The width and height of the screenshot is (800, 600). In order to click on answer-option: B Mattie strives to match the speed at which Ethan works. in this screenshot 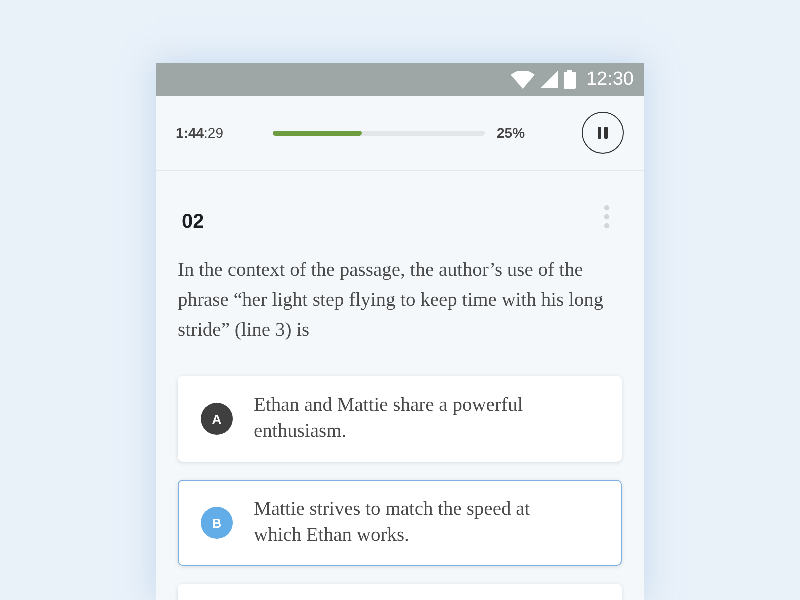, I will do `click(400, 523)`.